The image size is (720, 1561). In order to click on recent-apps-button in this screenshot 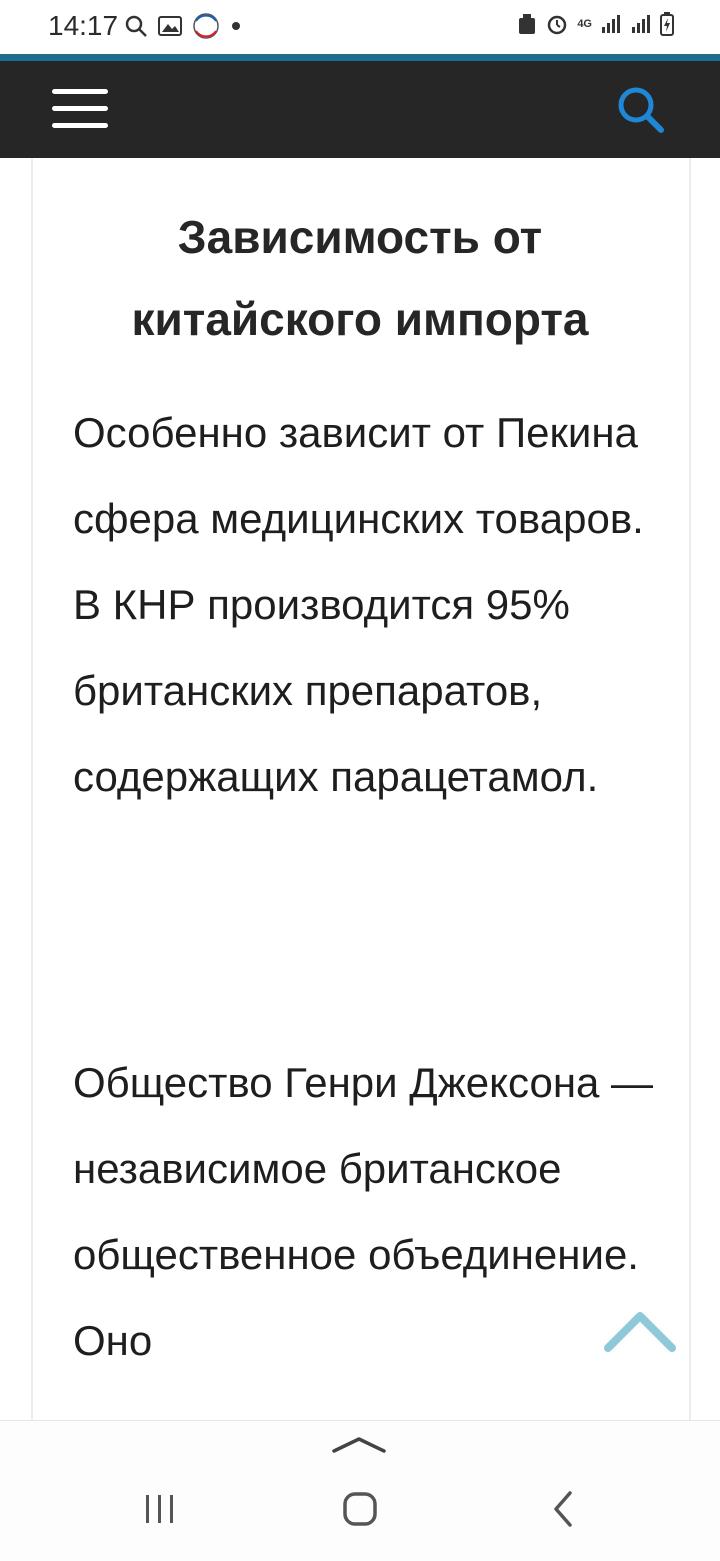, I will do `click(160, 1509)`.